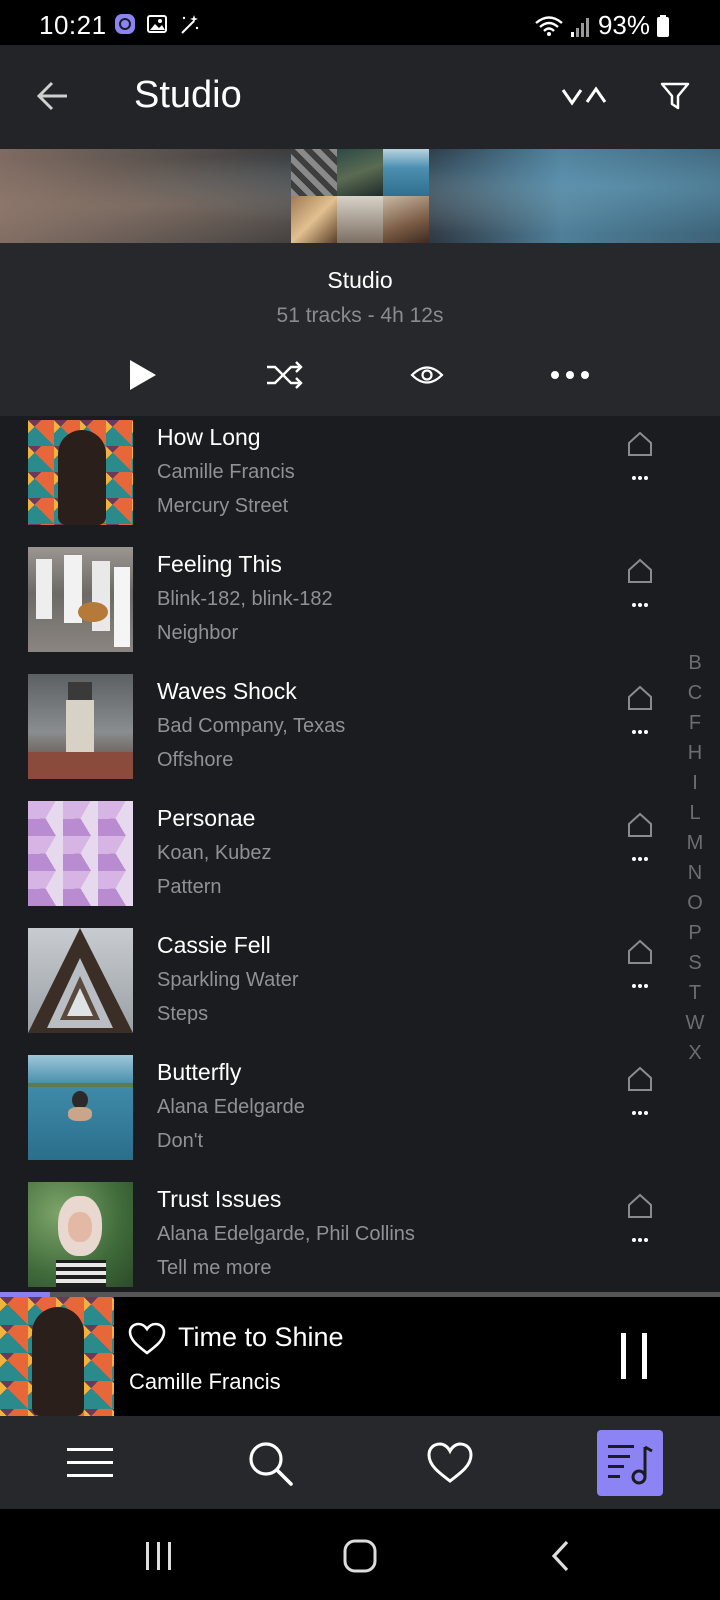  I want to click on track-row: Waves Shock Bad Company, Texas Offshore, so click(335, 733).